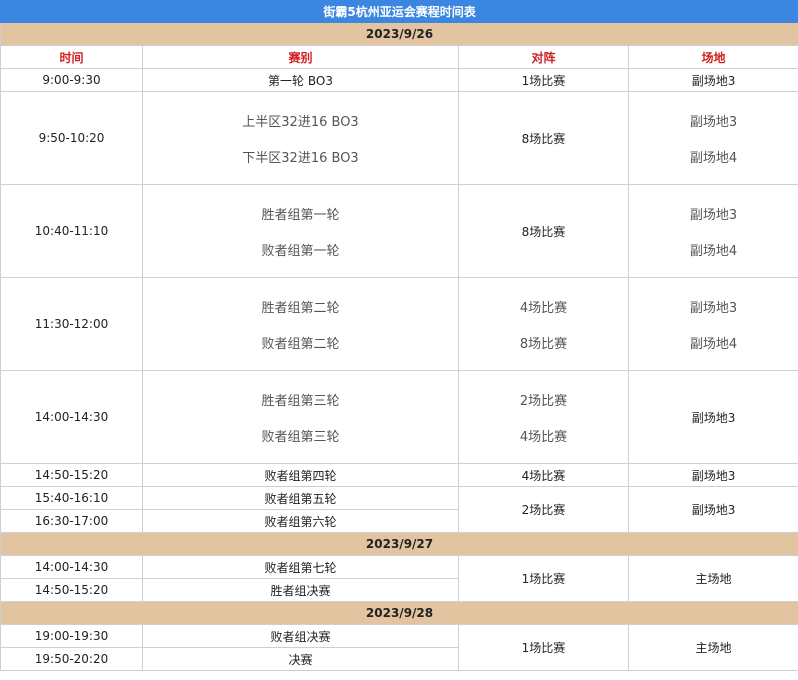 The image size is (798, 680). I want to click on table-row: 14:00-14:30 败者组第七轮 1场比赛 主场地, so click(399, 578).